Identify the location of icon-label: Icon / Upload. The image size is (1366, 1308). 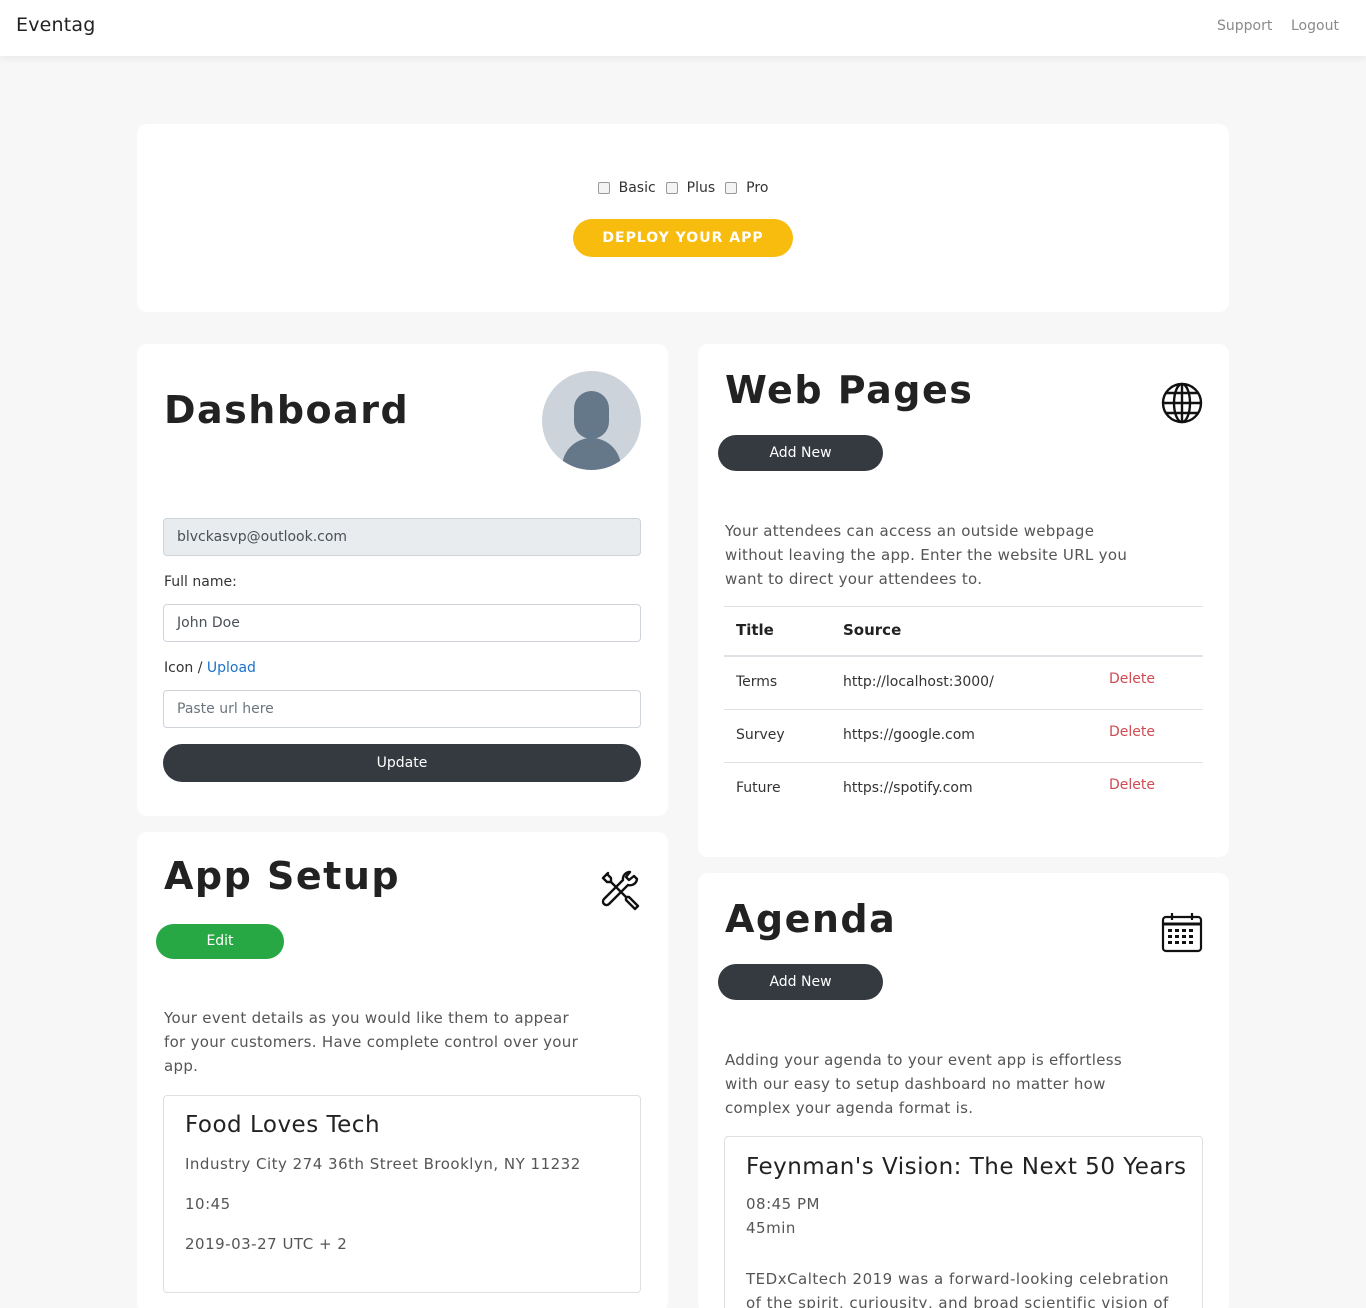
(210, 668).